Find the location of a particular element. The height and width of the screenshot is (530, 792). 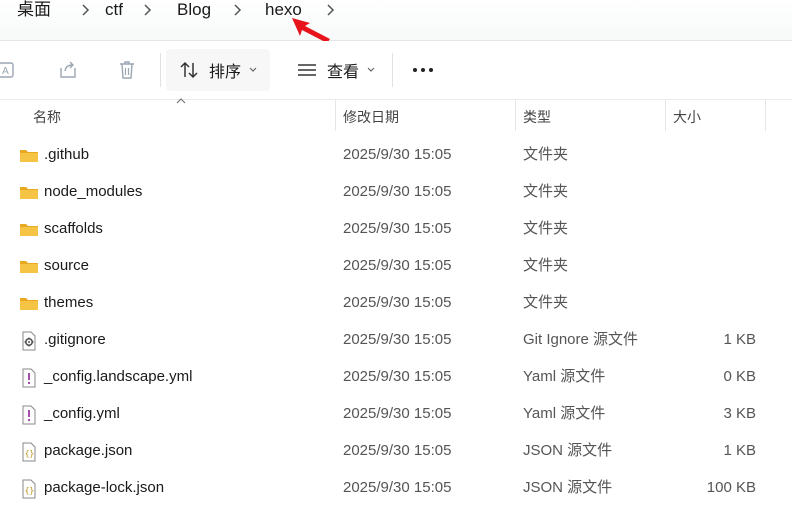

gear-file-icon is located at coordinates (29, 341).